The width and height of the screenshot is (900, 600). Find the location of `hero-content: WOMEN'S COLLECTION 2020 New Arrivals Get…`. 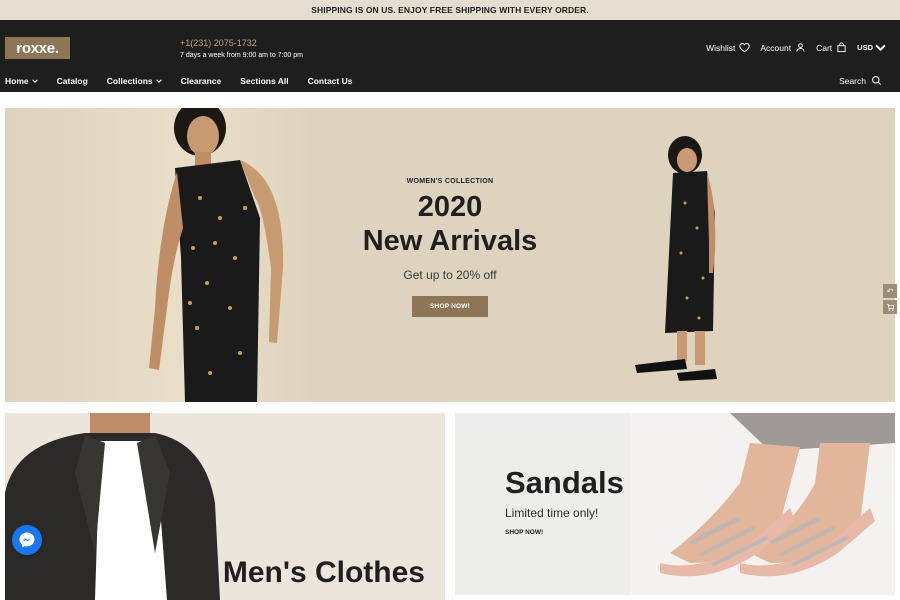

hero-content: WOMEN'S COLLECTION 2020 New Arrivals Get… is located at coordinates (450, 248).